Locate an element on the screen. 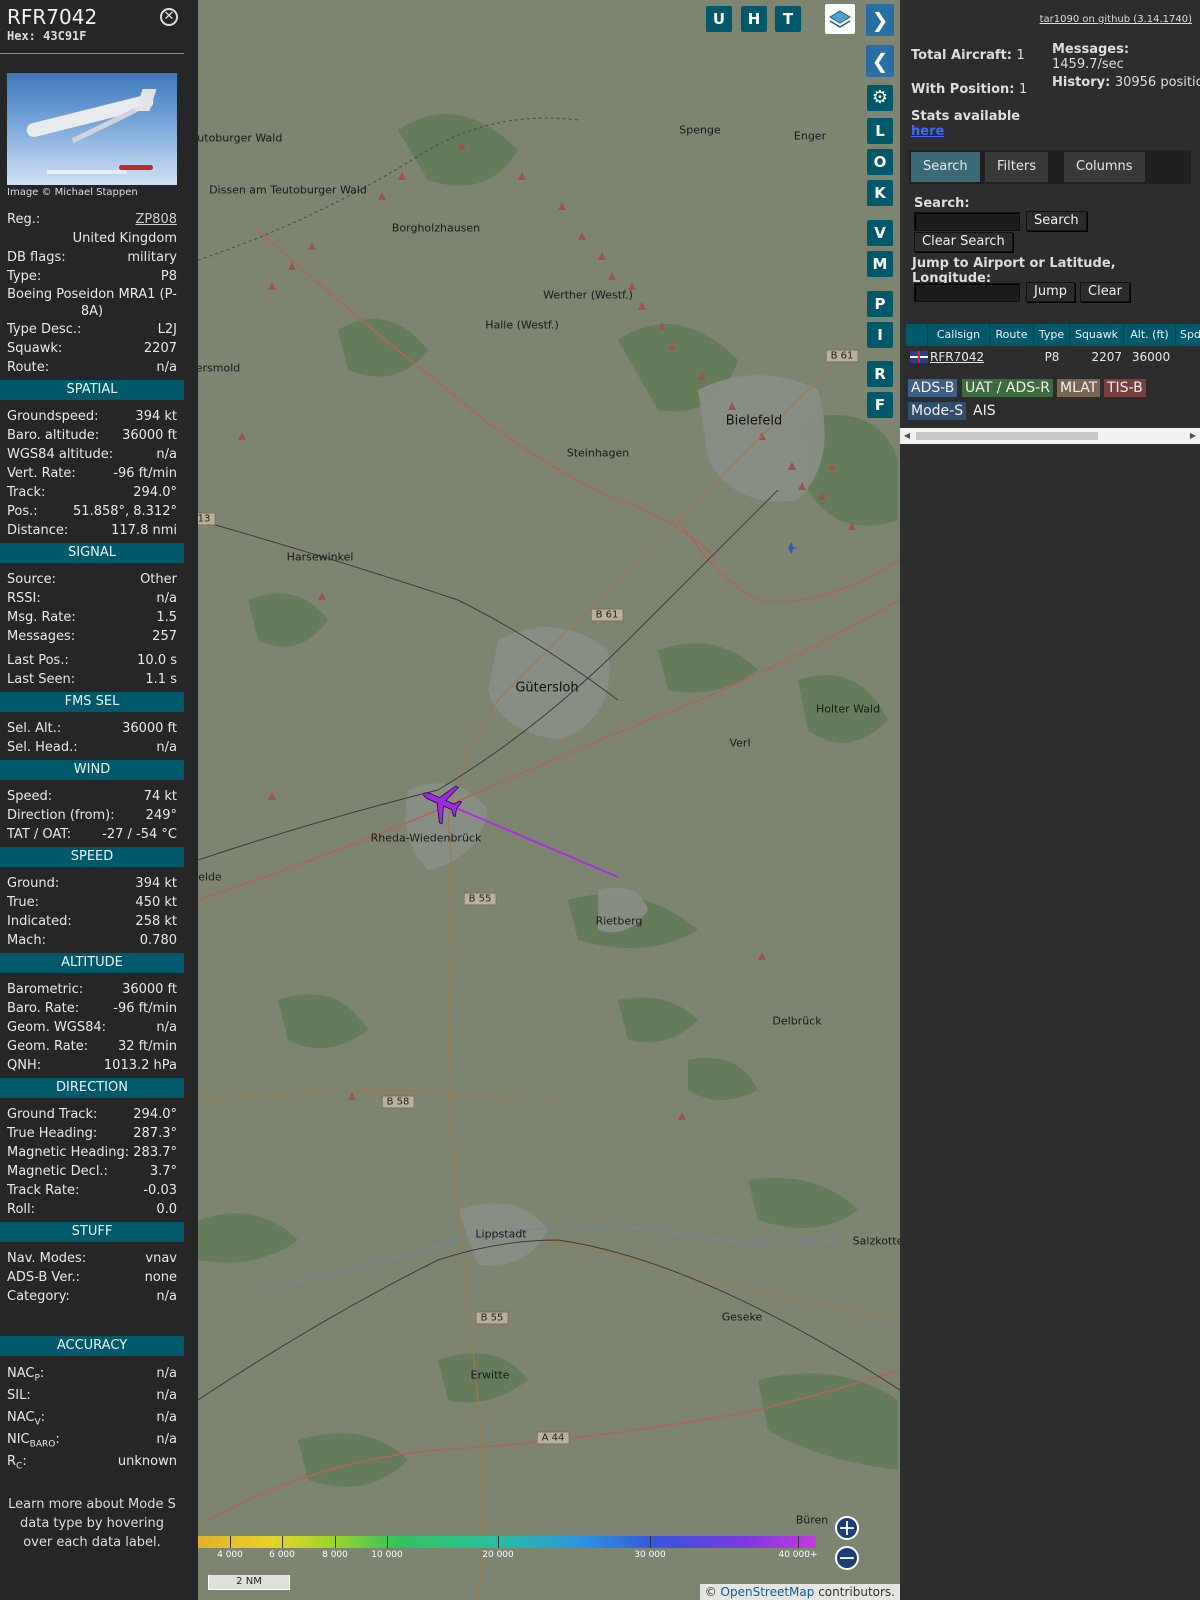 The width and height of the screenshot is (1200, 1600). layers-button is located at coordinates (840, 19).